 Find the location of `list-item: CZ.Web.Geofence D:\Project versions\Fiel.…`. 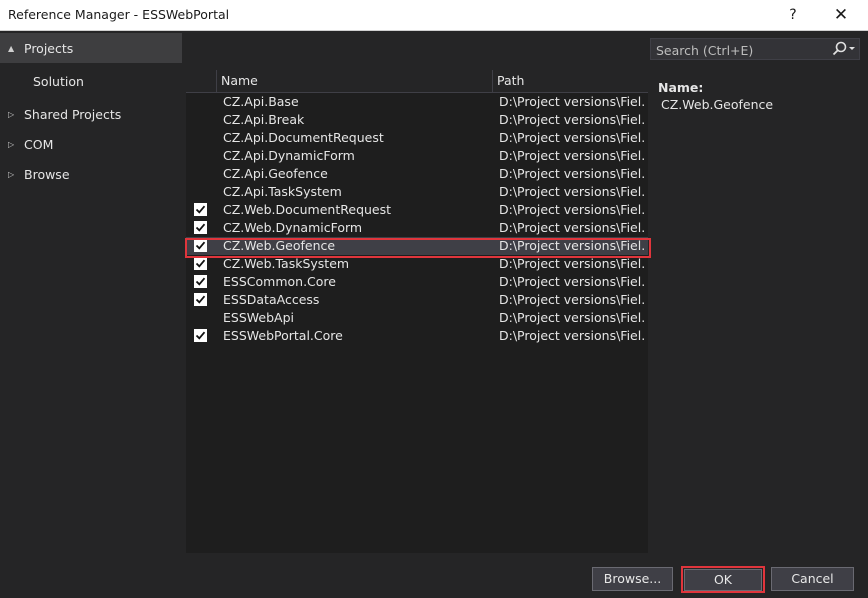

list-item: CZ.Web.Geofence D:\Project versions\Fiel.… is located at coordinates (417, 246).